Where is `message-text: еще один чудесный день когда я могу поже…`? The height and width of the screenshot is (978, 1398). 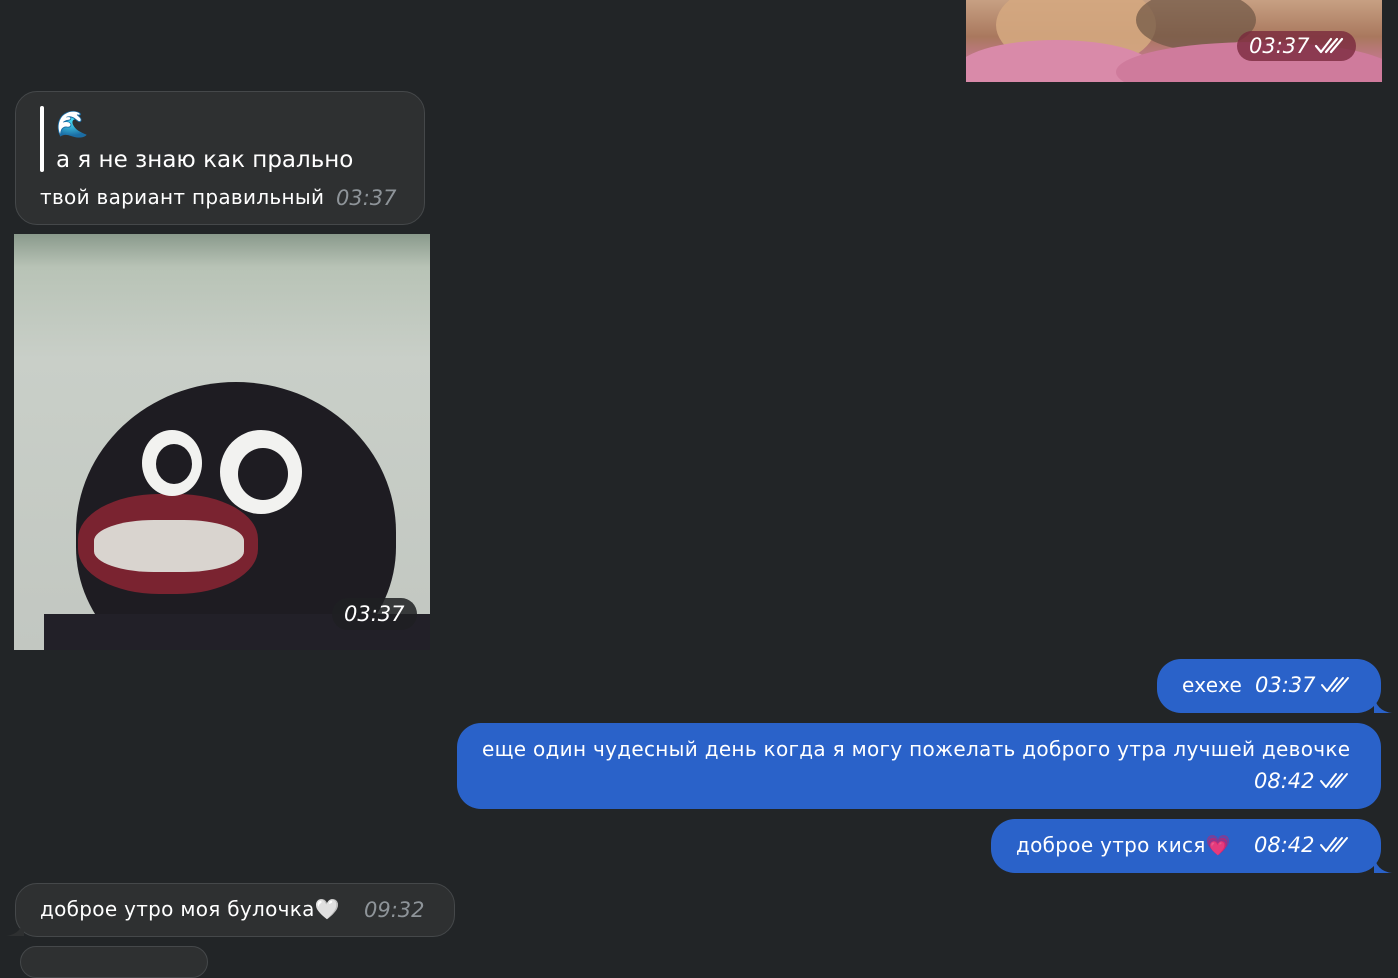 message-text: еще один чудесный день когда я могу поже… is located at coordinates (916, 749).